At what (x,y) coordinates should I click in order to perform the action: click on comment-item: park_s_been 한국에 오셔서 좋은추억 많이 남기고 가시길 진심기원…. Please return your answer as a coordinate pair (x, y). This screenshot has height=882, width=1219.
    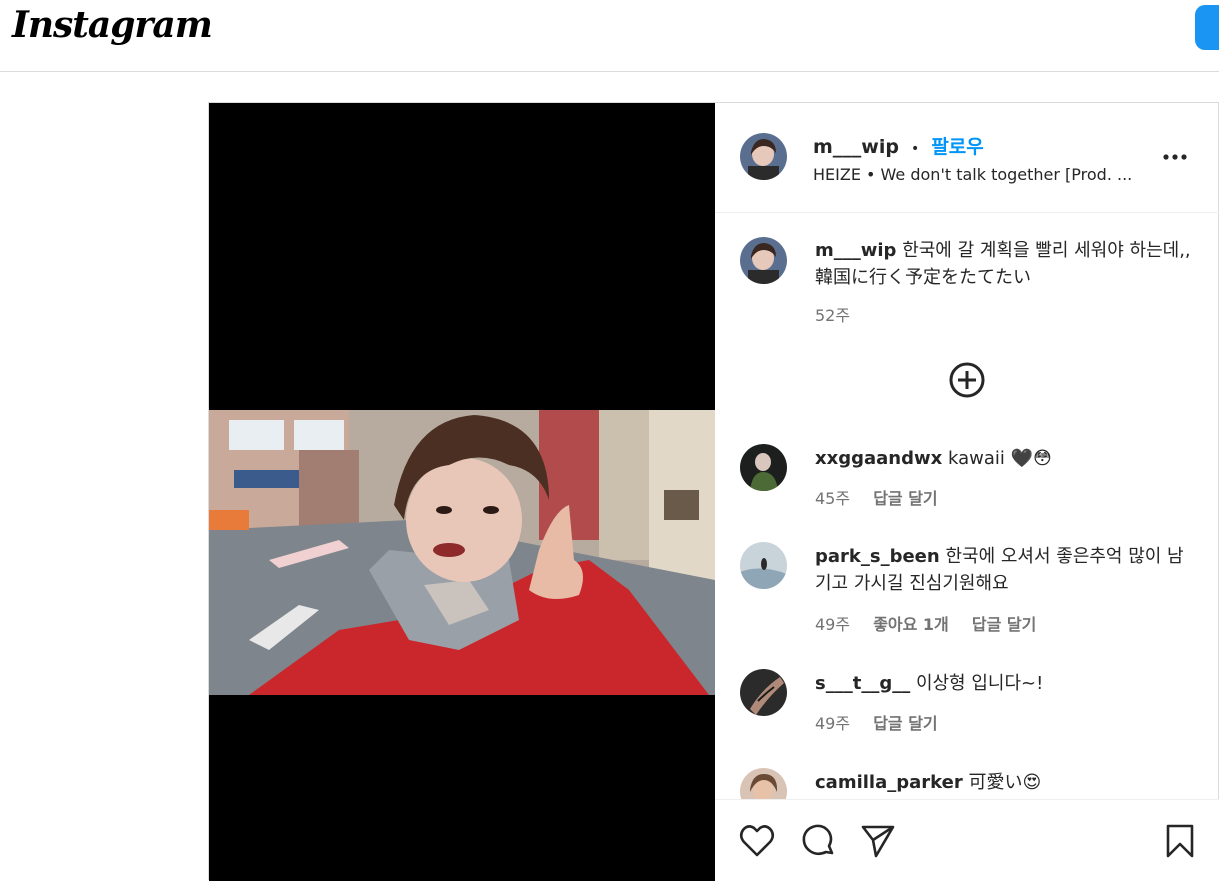
    Looking at the image, I should click on (967, 582).